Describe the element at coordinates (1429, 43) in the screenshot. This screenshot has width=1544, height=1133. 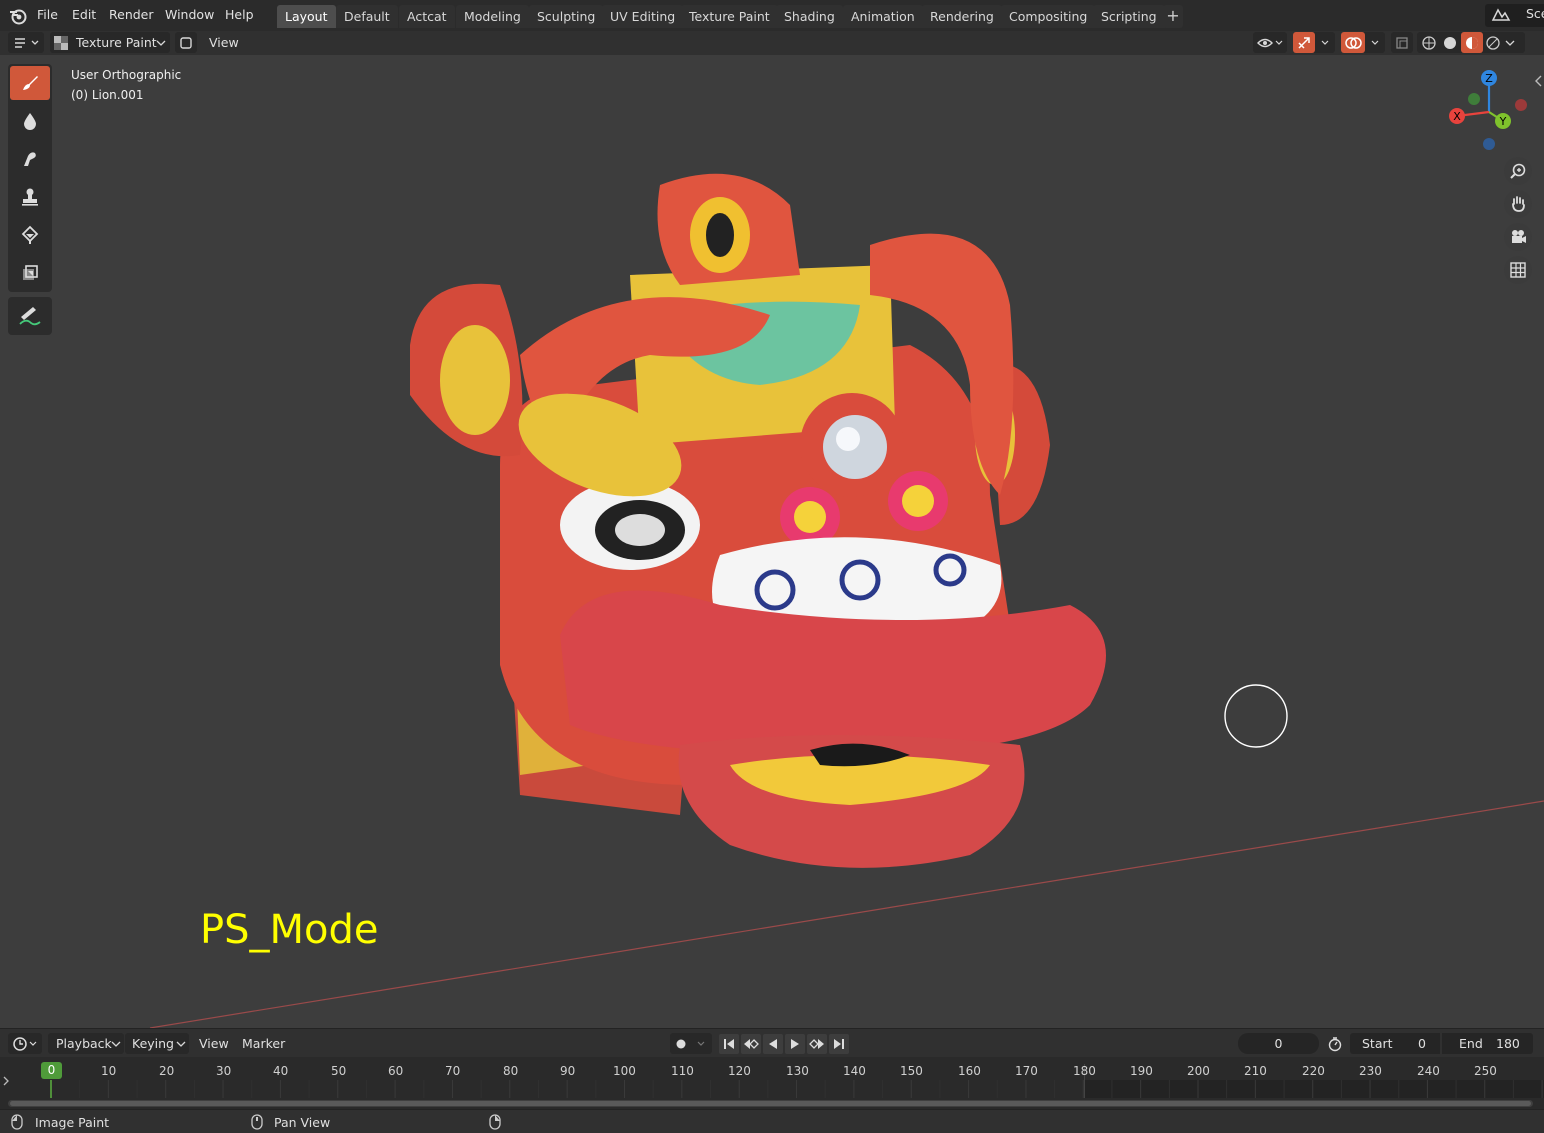
I see `wireframe-shading-icon` at that location.